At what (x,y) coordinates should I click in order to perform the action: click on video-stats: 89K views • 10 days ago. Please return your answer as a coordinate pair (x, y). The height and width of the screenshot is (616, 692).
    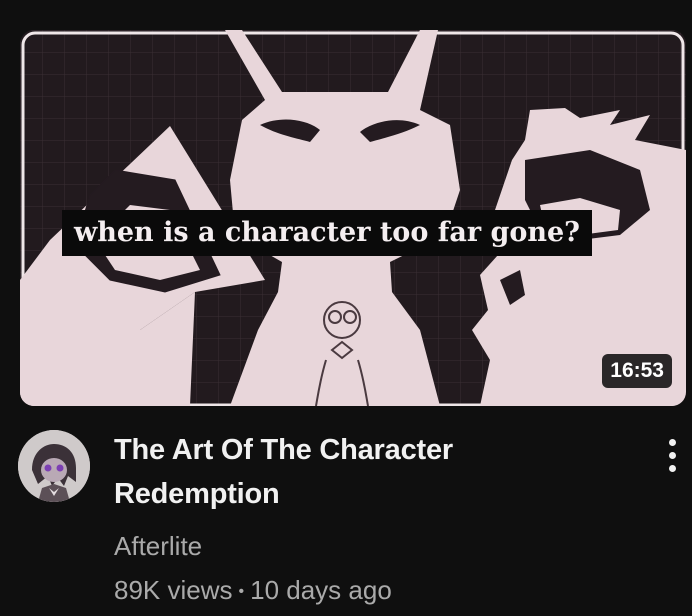
    Looking at the image, I should click on (364, 591).